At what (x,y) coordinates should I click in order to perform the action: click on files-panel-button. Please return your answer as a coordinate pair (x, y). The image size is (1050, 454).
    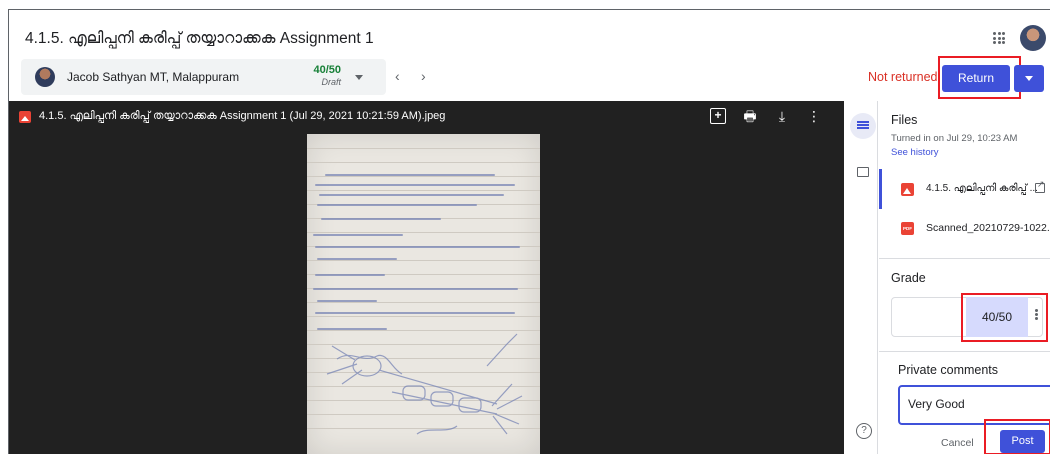
    Looking at the image, I should click on (863, 126).